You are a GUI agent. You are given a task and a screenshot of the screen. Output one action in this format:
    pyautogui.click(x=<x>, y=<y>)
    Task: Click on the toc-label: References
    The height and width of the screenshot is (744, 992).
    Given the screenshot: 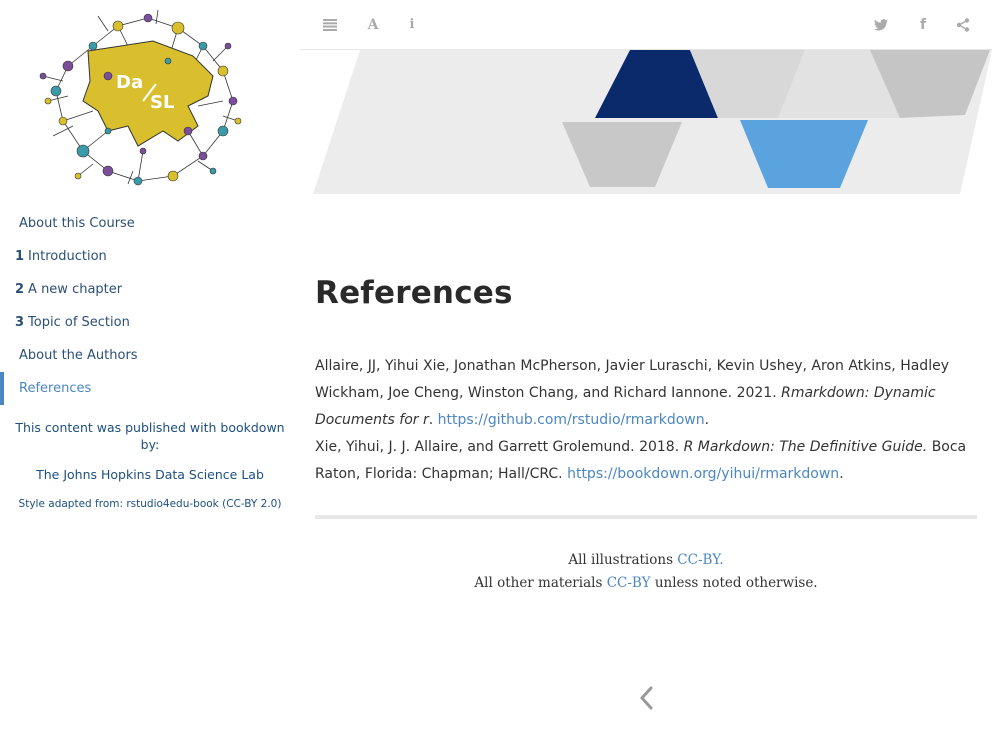 What is the action you would take?
    pyautogui.click(x=55, y=388)
    